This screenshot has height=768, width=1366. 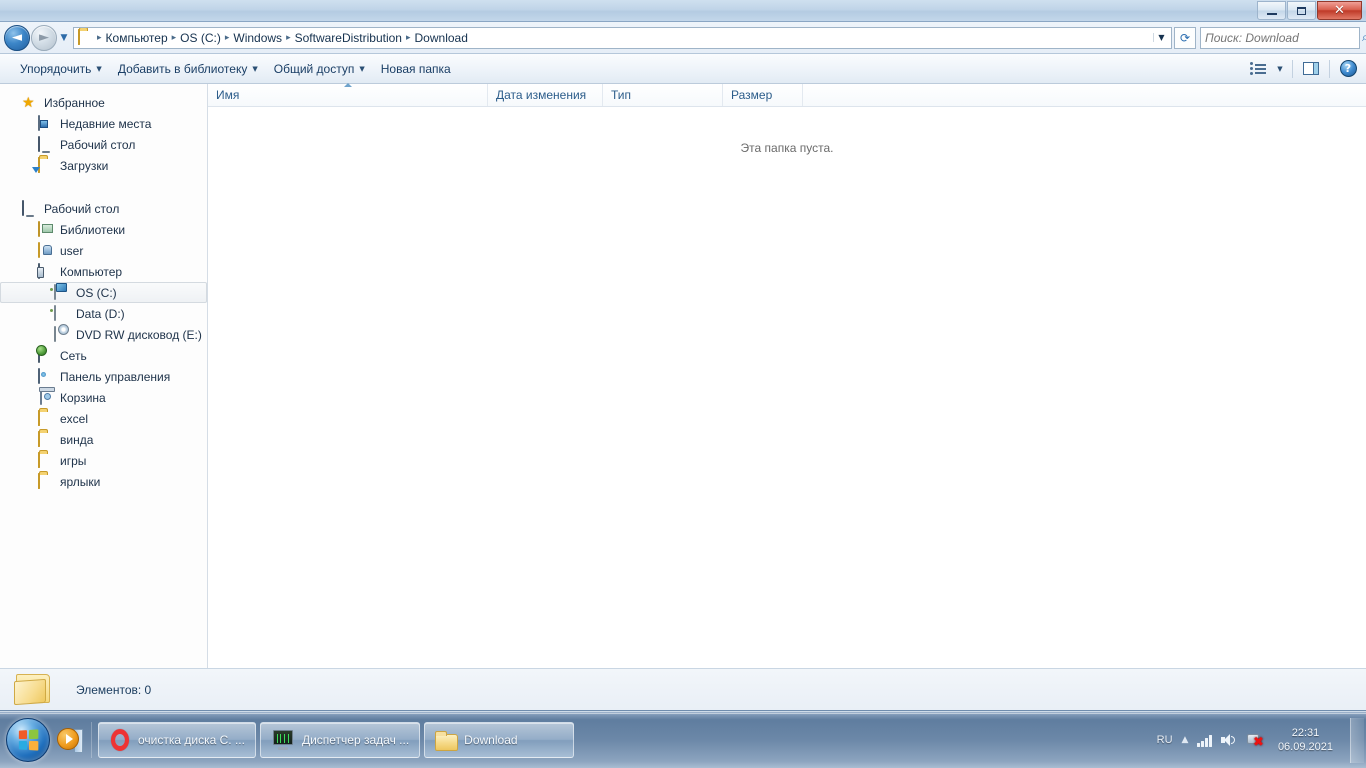 What do you see at coordinates (1255, 741) in the screenshot?
I see `network-disconnected-icon: ✖` at bounding box center [1255, 741].